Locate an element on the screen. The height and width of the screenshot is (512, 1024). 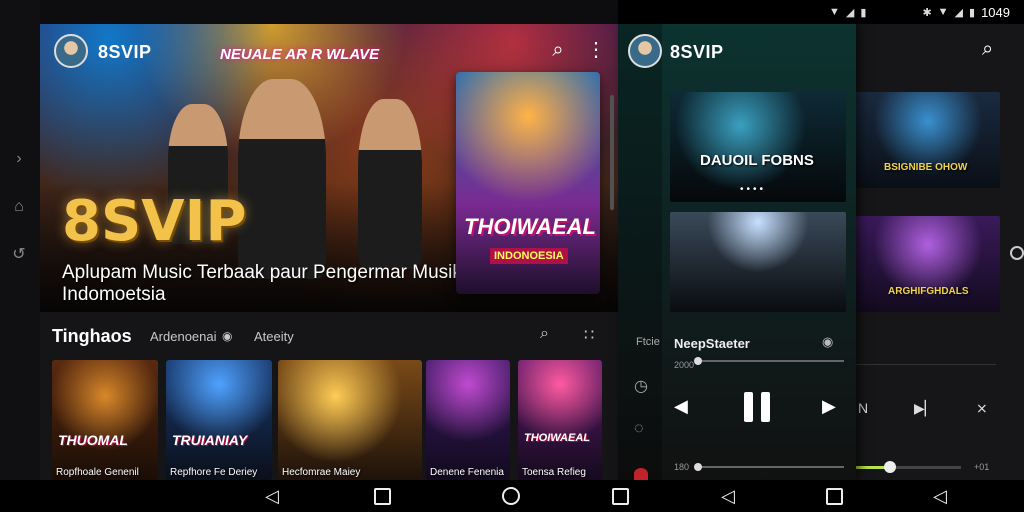
more-vert-icon: ⋮ is located at coordinates (596, 50).